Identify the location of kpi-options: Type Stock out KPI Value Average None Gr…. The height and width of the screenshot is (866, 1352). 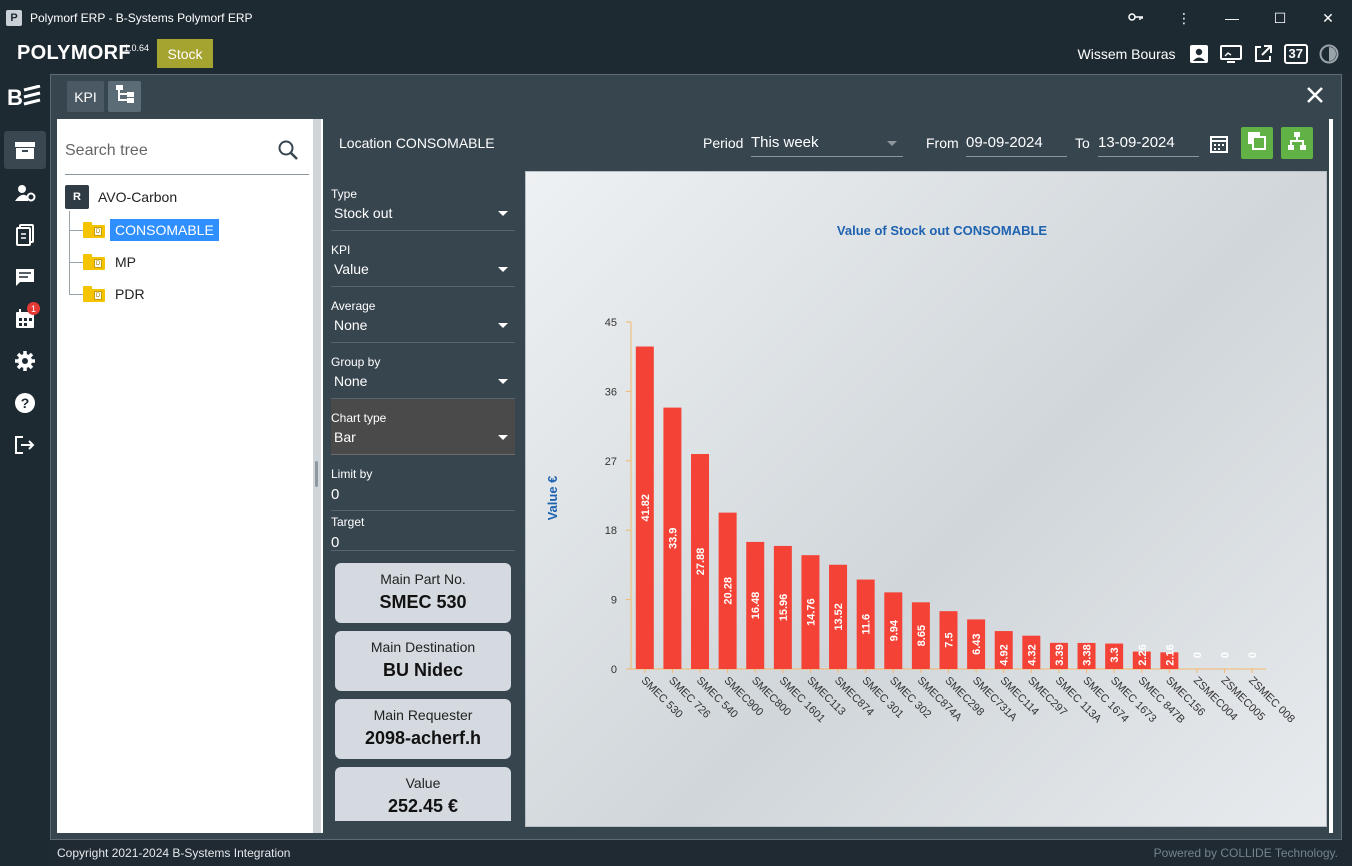
(423, 502).